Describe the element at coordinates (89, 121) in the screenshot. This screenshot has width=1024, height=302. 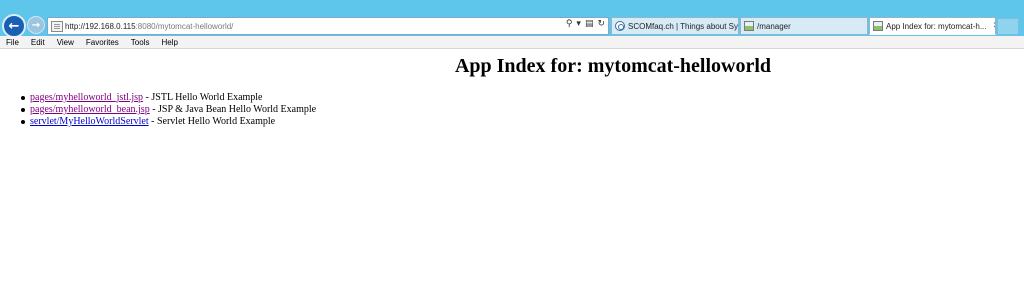
I see `servlet-example-link: servlet/MyHelloWorldServlet` at that location.